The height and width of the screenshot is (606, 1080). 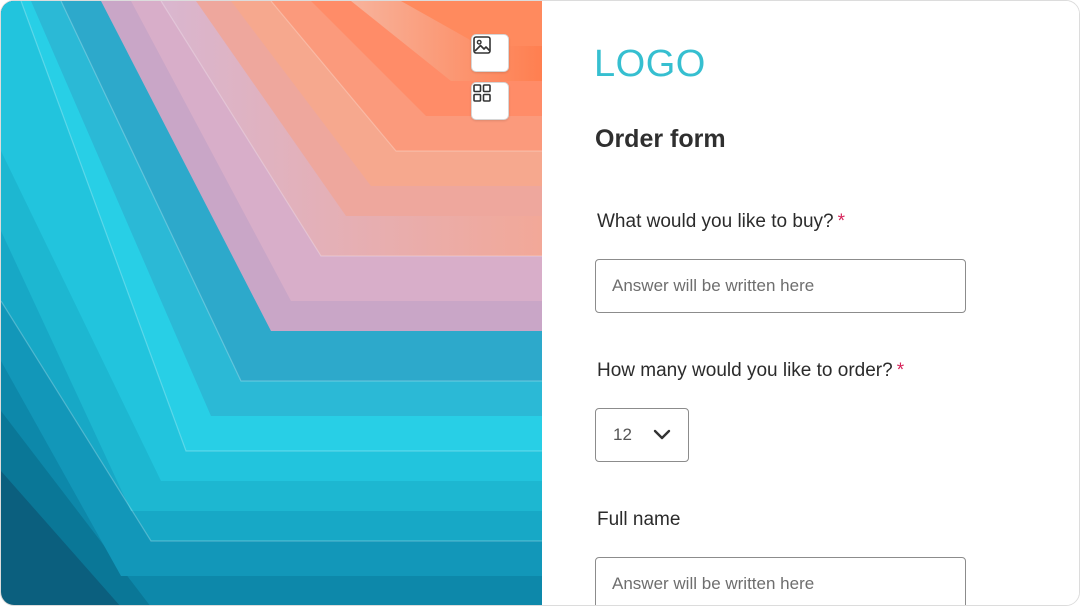 I want to click on layout-grid-icon, so click(x=482, y=93).